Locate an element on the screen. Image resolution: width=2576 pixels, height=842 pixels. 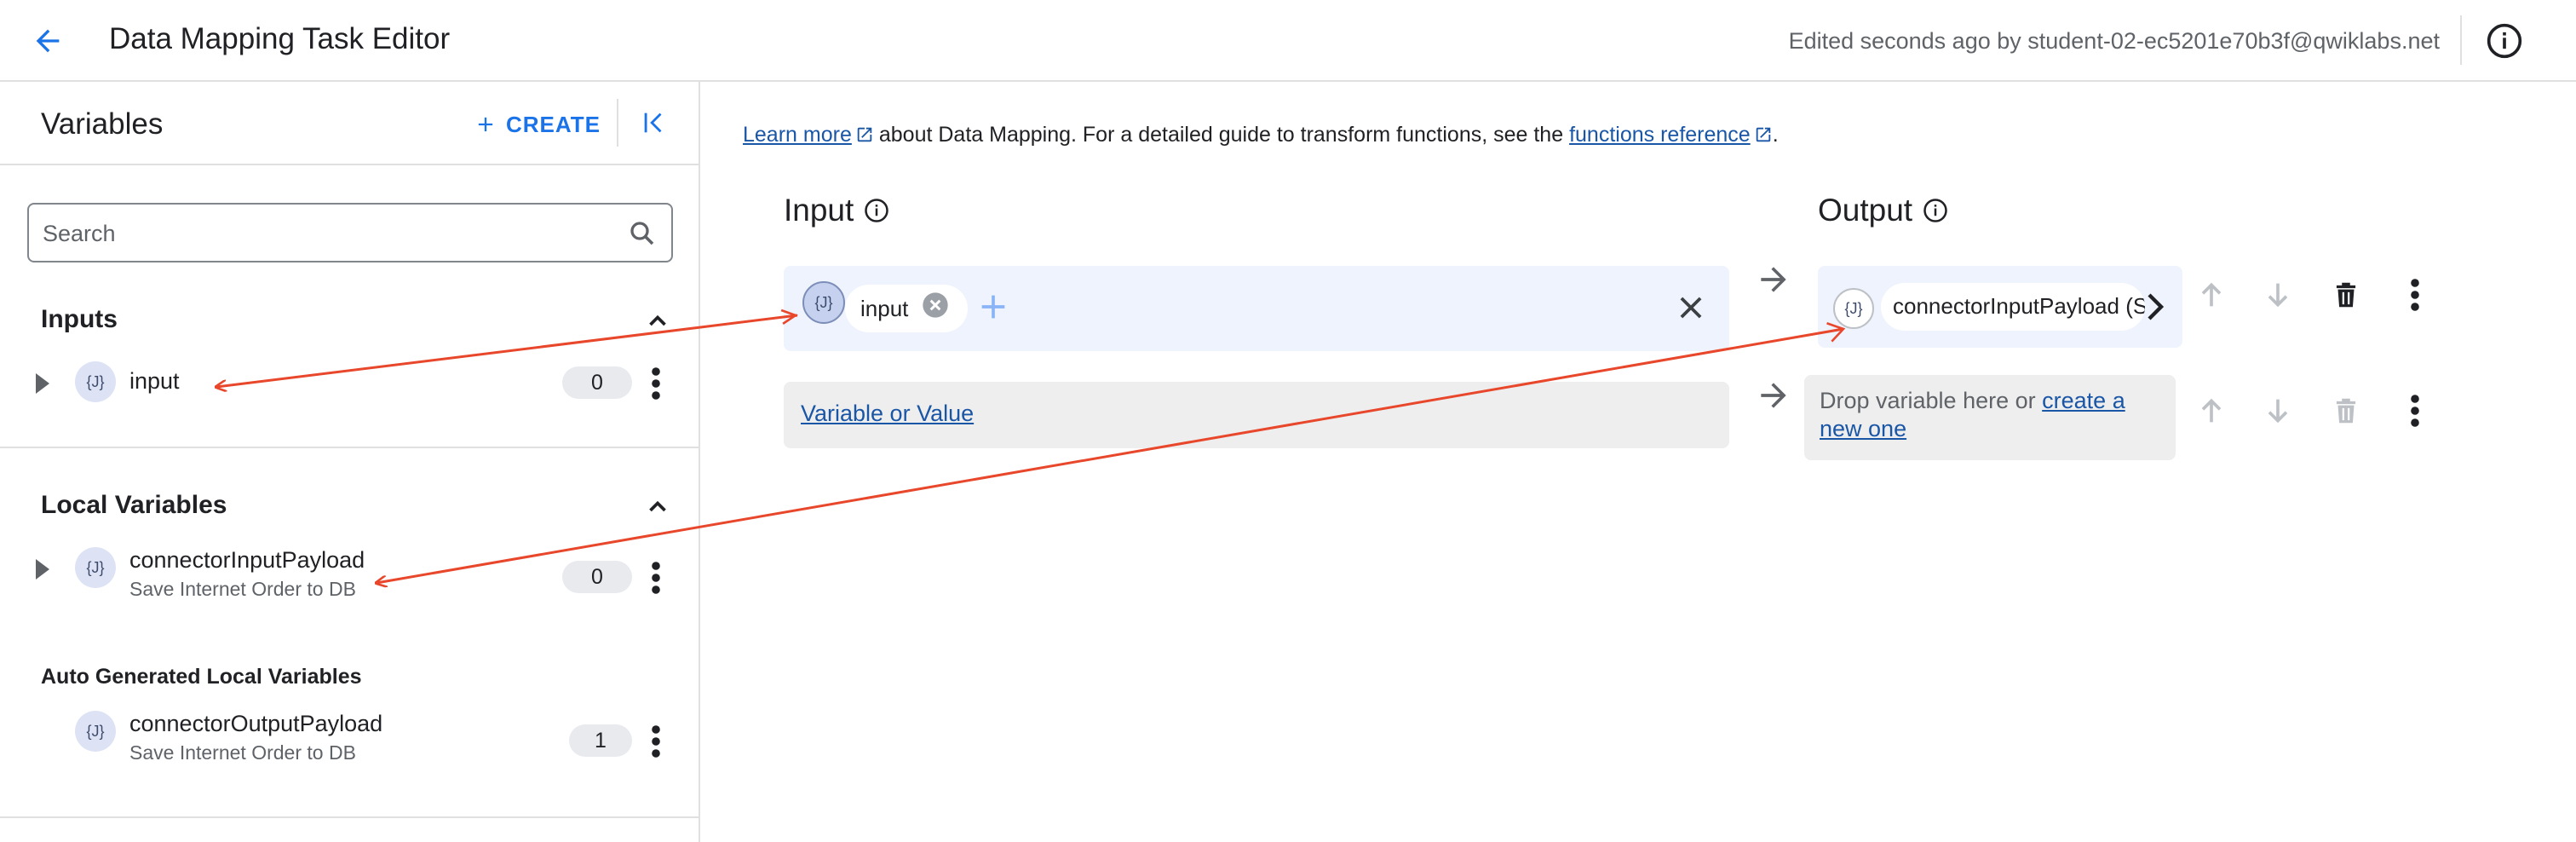
local-variables-collapse-toggle is located at coordinates (658, 506).